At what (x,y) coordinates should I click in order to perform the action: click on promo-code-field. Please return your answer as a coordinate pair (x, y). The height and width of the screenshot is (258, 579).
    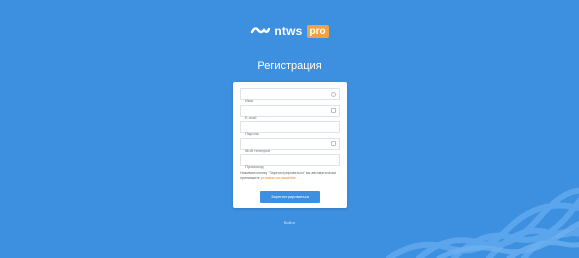
    Looking at the image, I should click on (290, 163).